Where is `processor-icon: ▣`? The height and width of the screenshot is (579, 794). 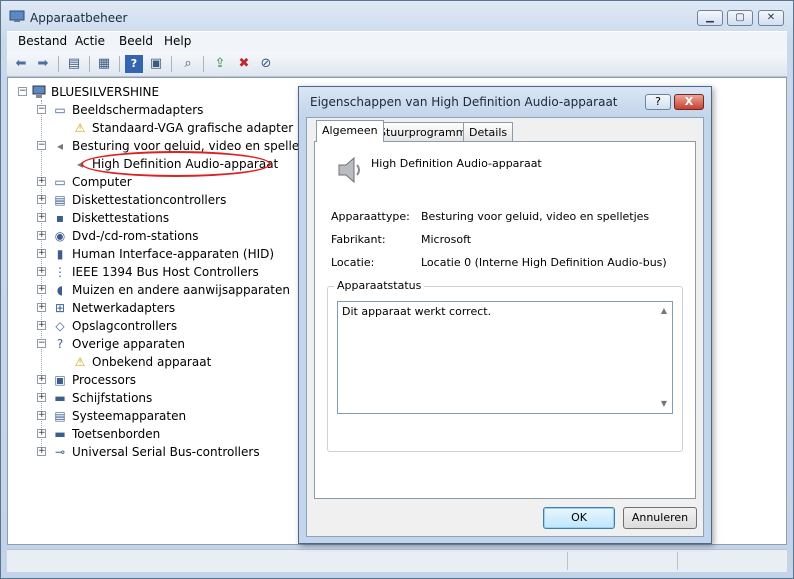
processor-icon: ▣ is located at coordinates (60, 380).